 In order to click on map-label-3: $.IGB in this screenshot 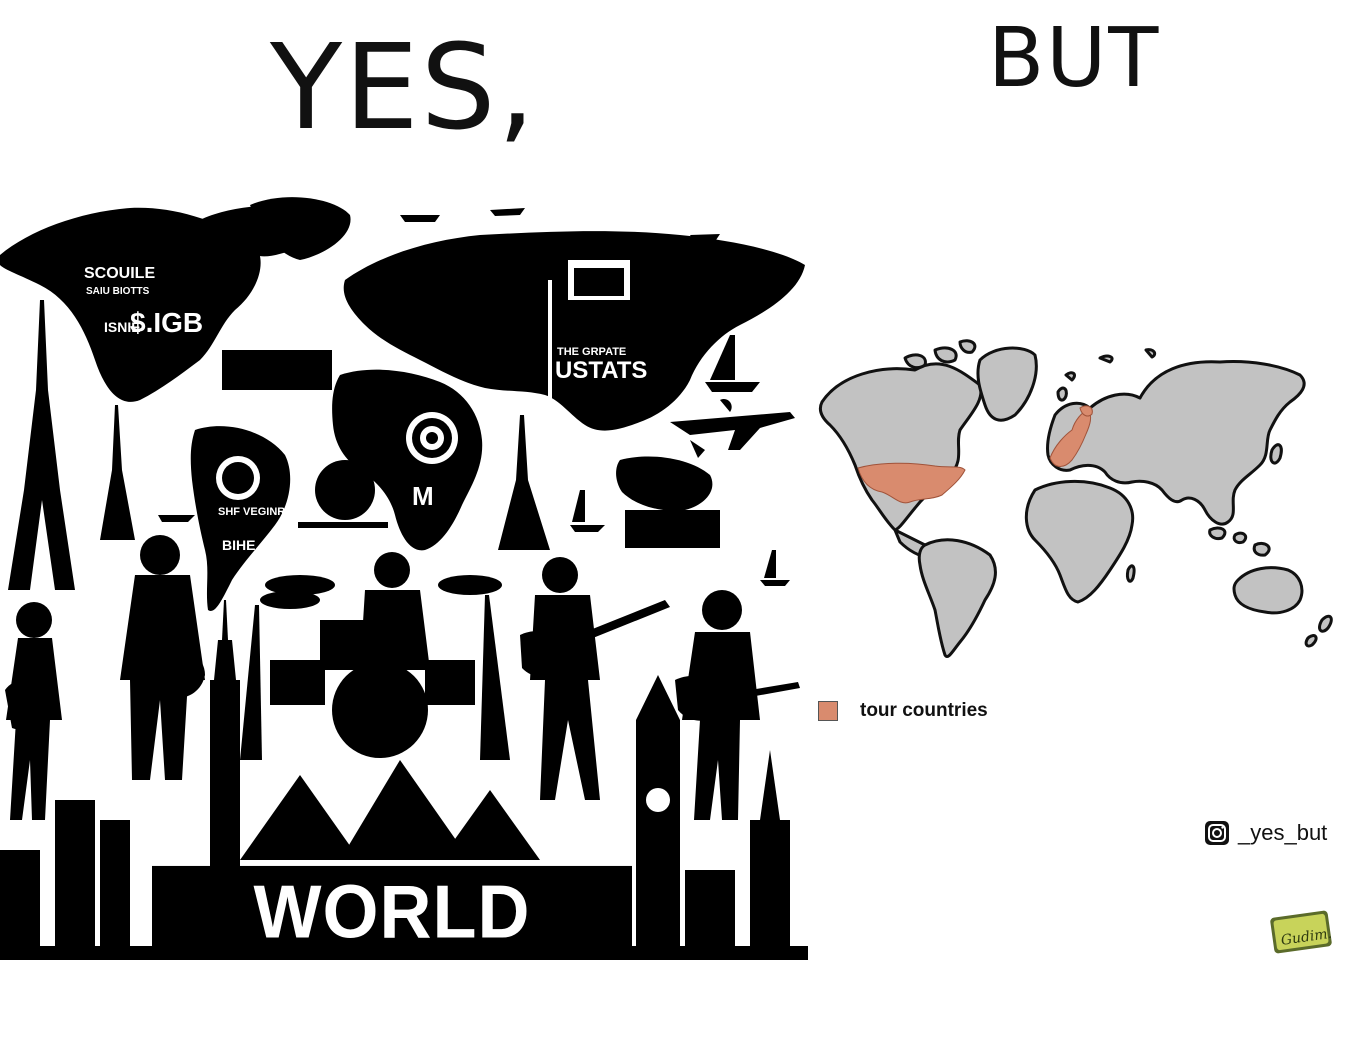, I will do `click(166, 322)`.